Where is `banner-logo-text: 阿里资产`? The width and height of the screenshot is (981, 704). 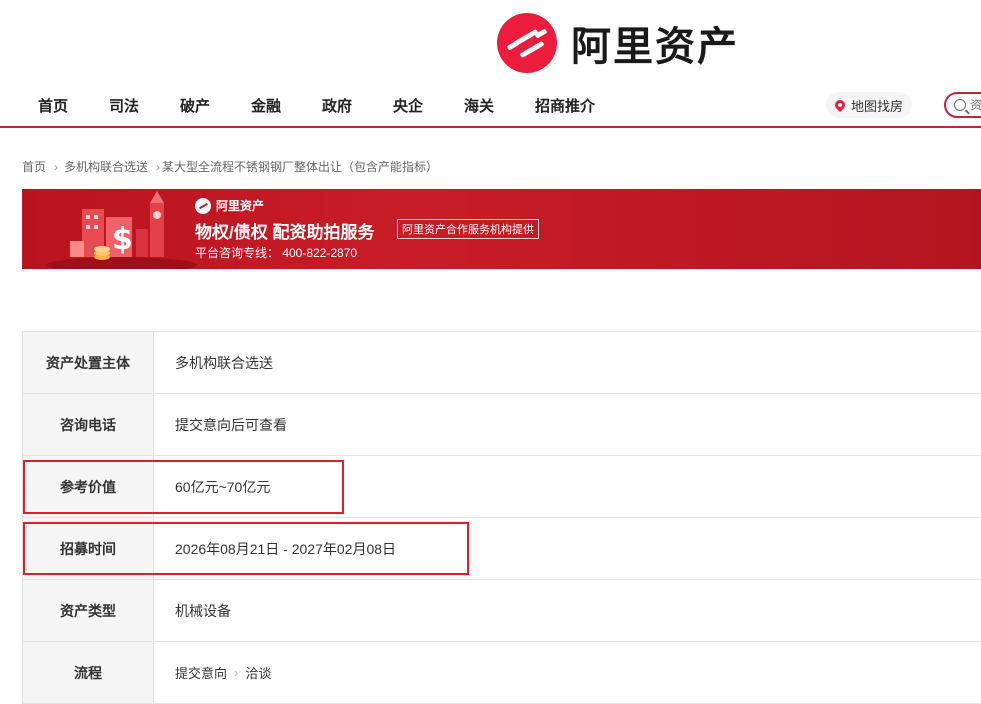
banner-logo-text: 阿里资产 is located at coordinates (240, 206).